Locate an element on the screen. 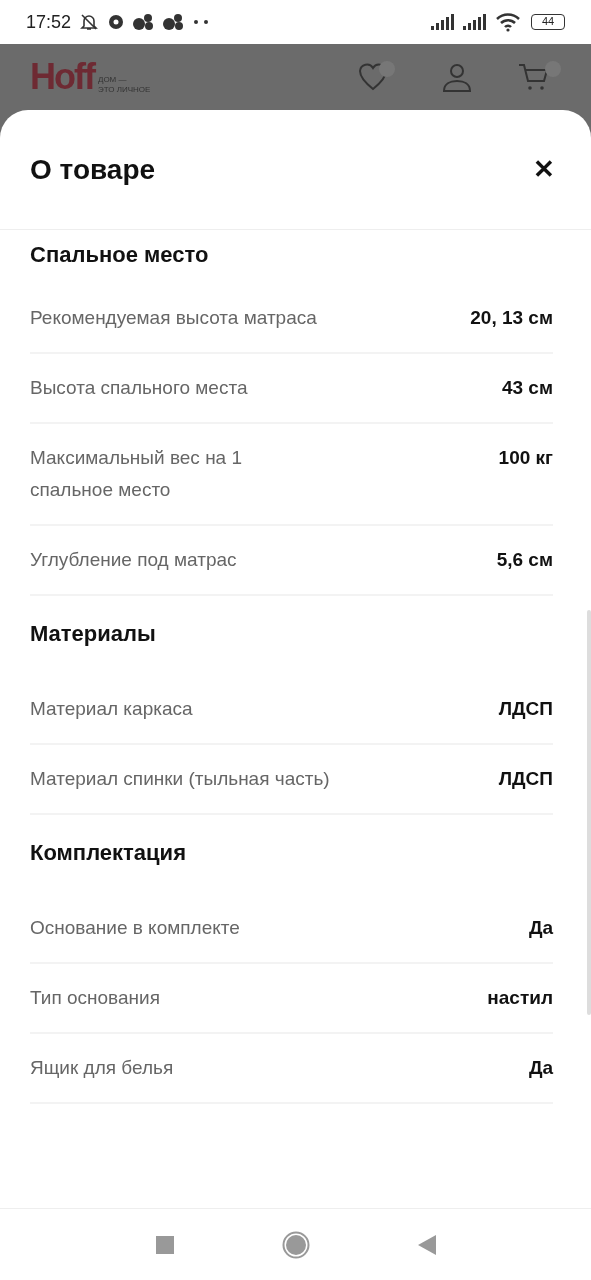  heart-icon is located at coordinates (377, 77).